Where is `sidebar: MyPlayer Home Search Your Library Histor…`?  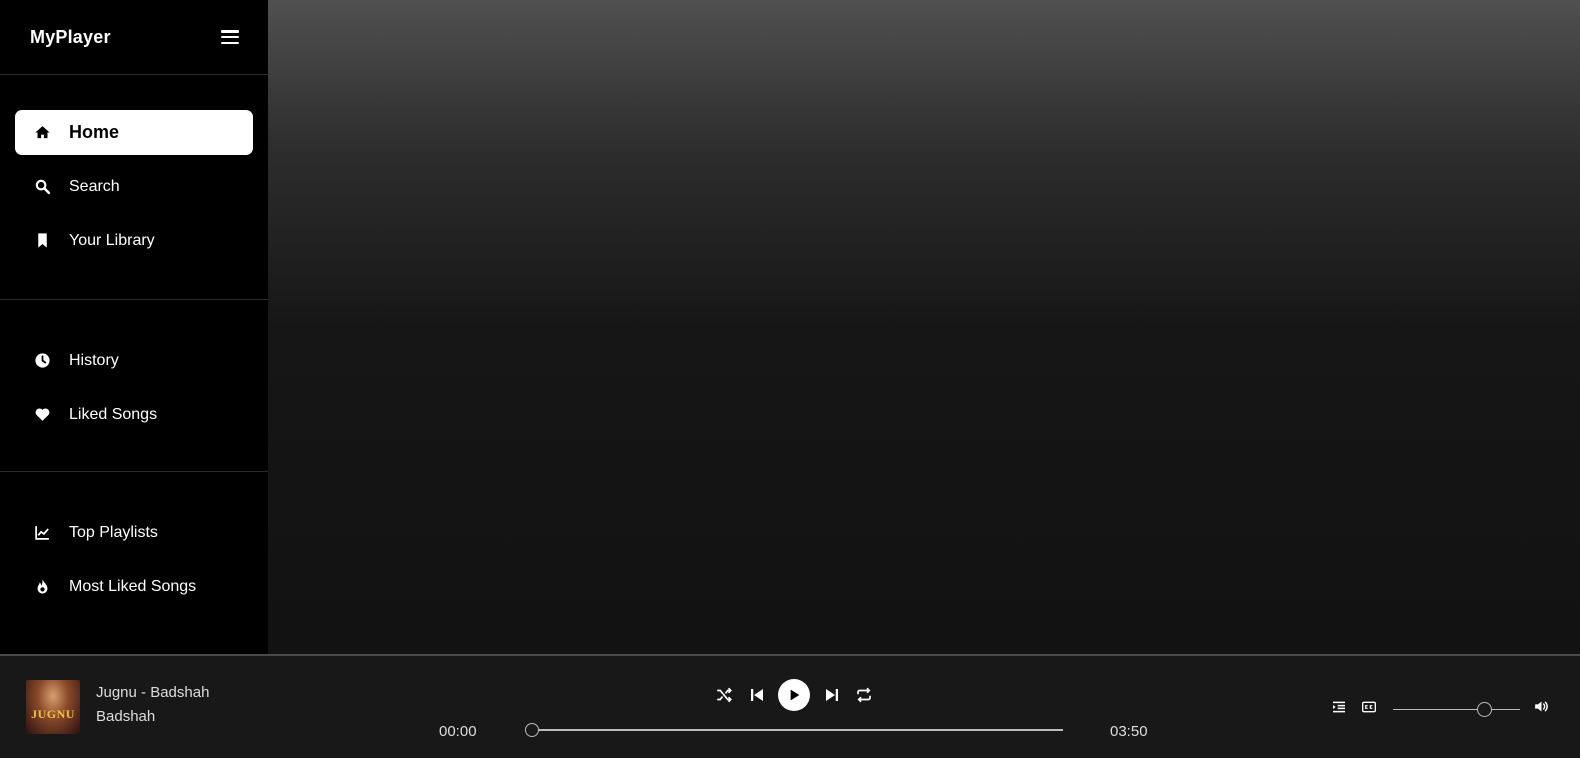 sidebar: MyPlayer Home Search Your Library Histor… is located at coordinates (134, 327).